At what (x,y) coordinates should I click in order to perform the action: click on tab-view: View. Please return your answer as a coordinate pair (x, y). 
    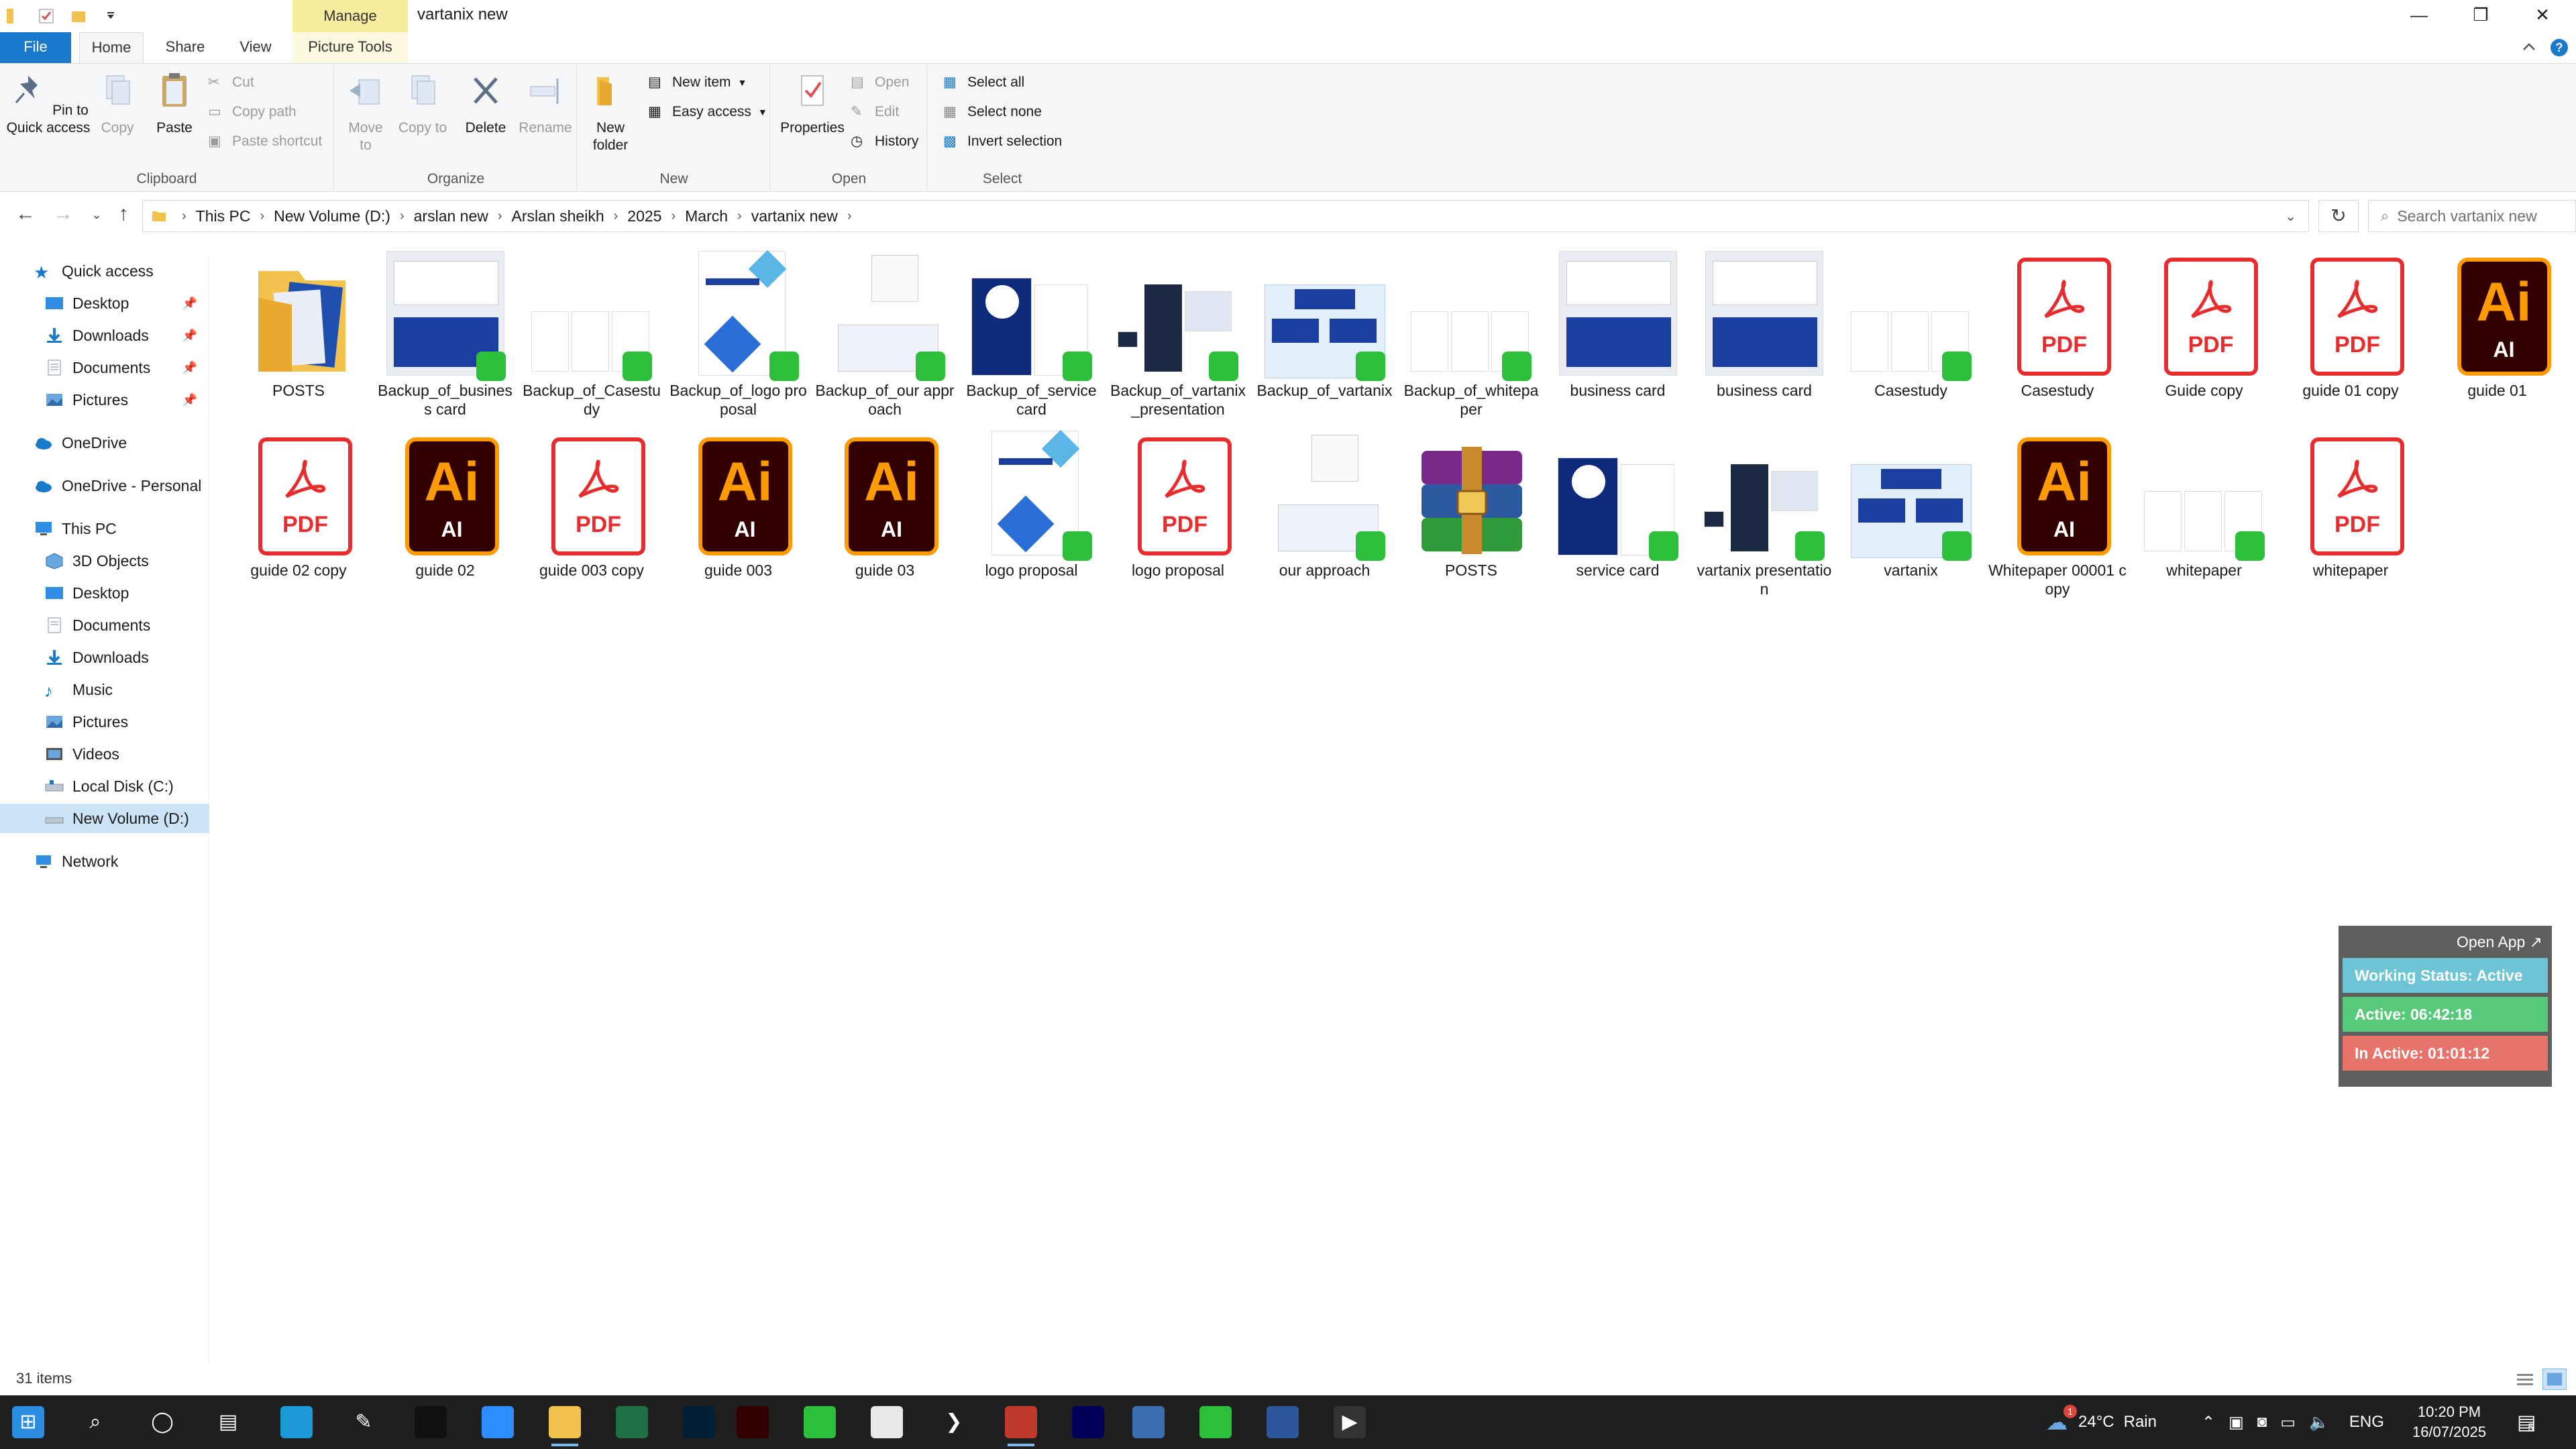
    Looking at the image, I should click on (255, 47).